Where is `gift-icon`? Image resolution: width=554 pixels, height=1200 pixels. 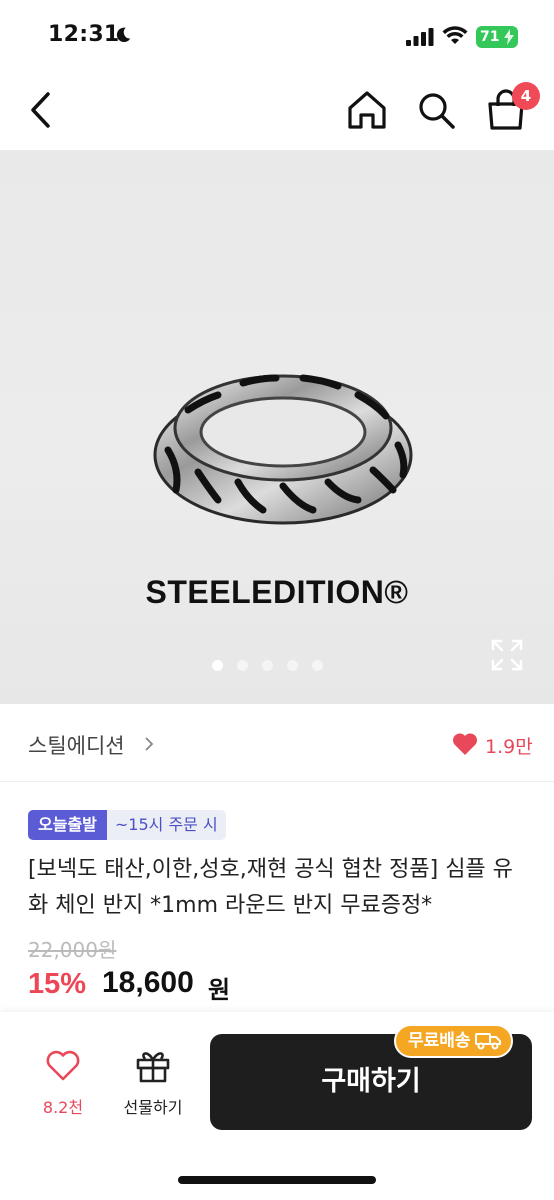
gift-icon is located at coordinates (153, 1067).